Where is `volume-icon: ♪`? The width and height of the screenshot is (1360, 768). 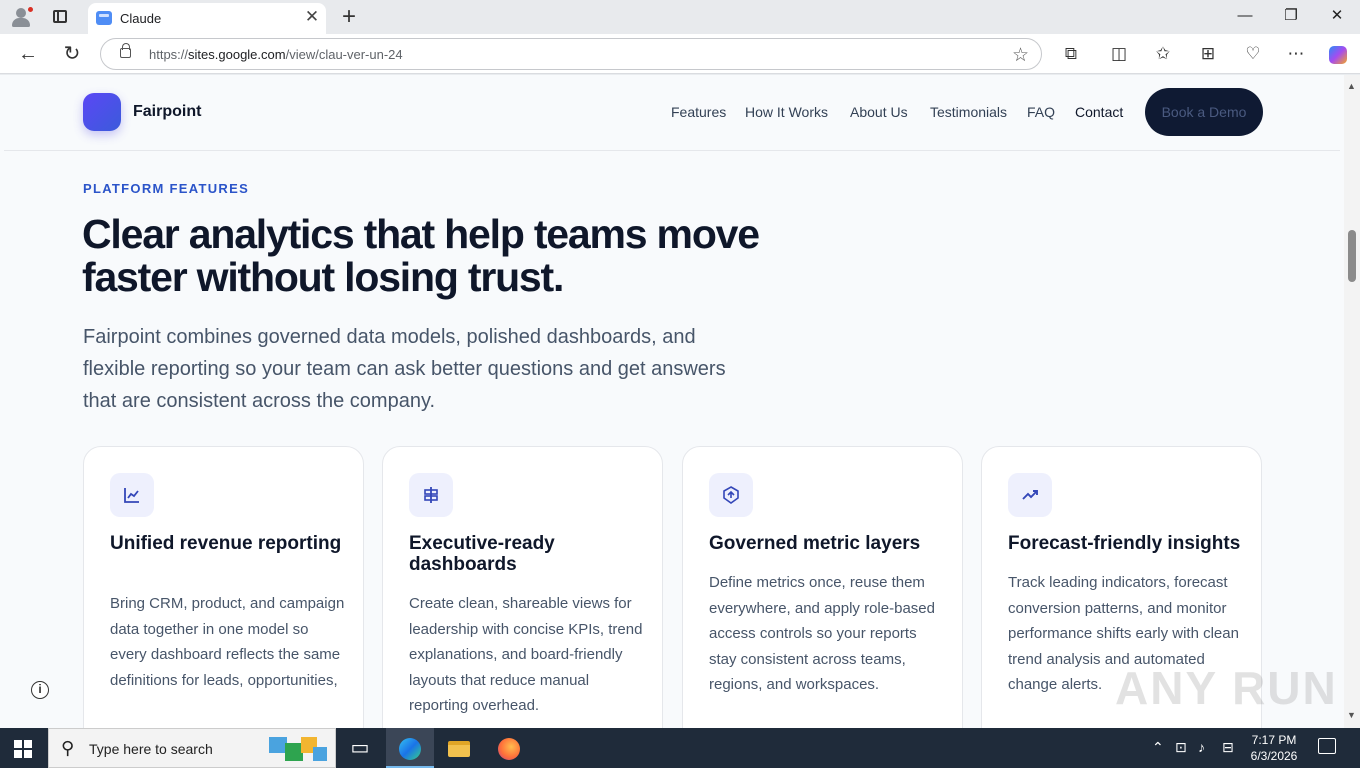 volume-icon: ♪ is located at coordinates (1201, 747).